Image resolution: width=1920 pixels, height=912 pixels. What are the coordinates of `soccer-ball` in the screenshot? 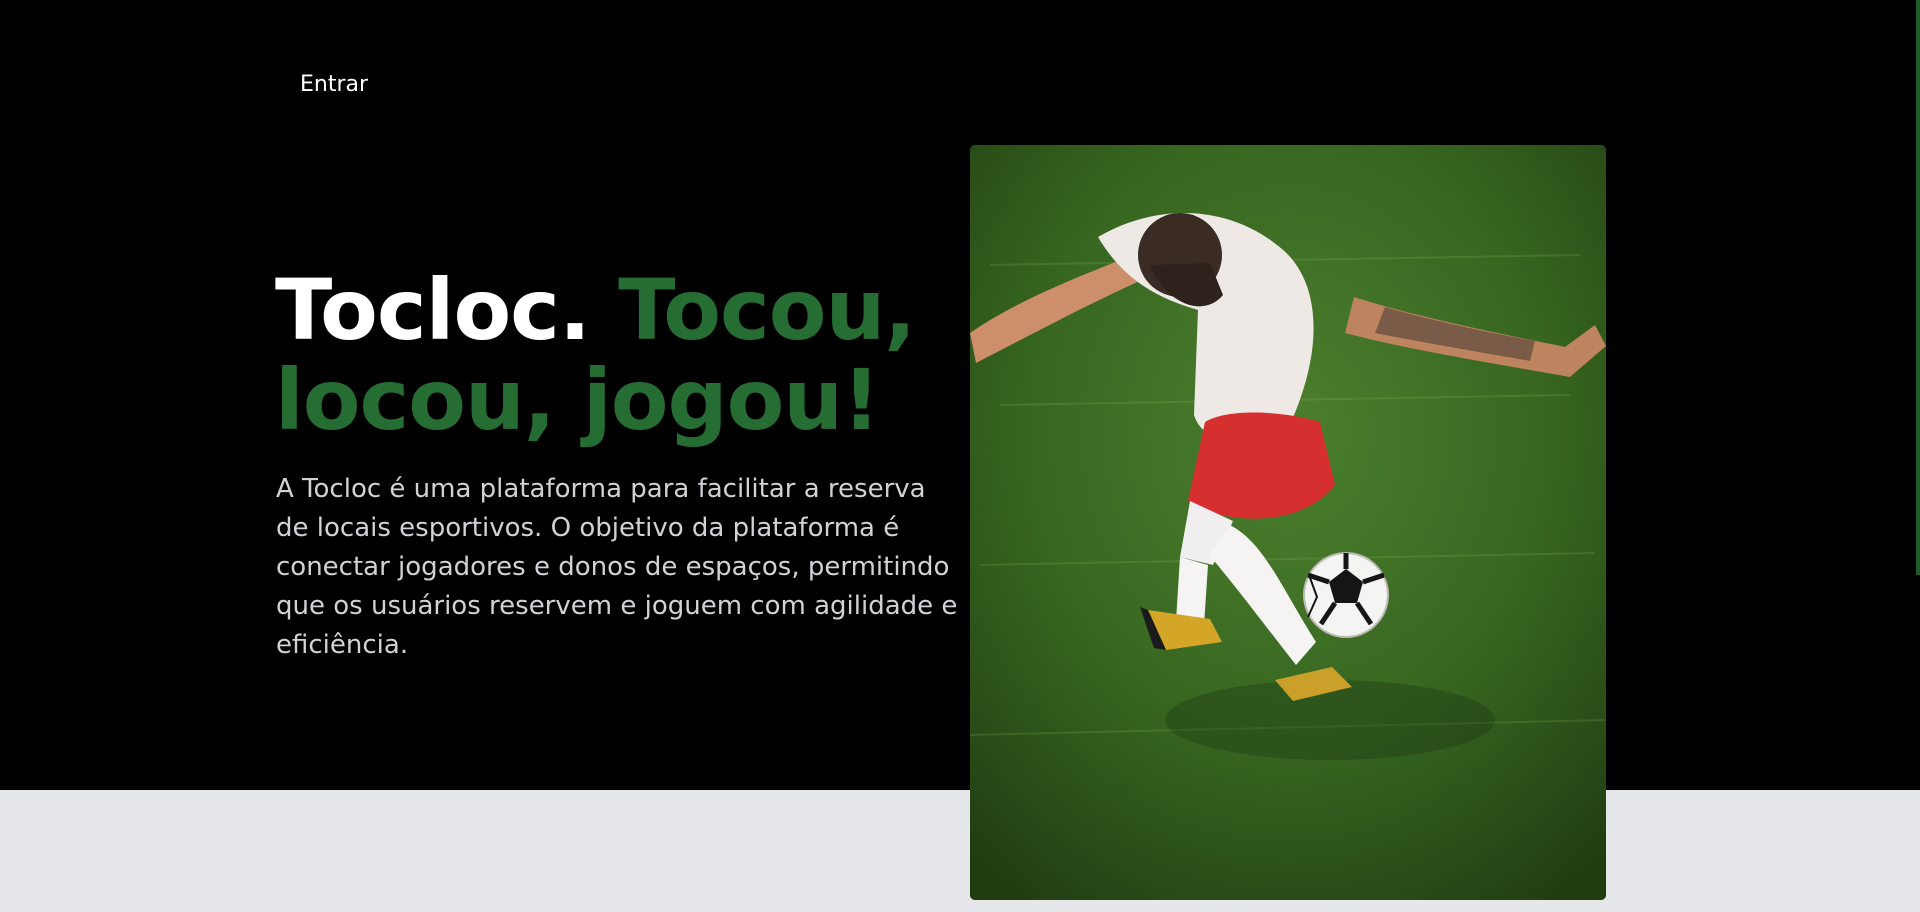 It's located at (1346, 595).